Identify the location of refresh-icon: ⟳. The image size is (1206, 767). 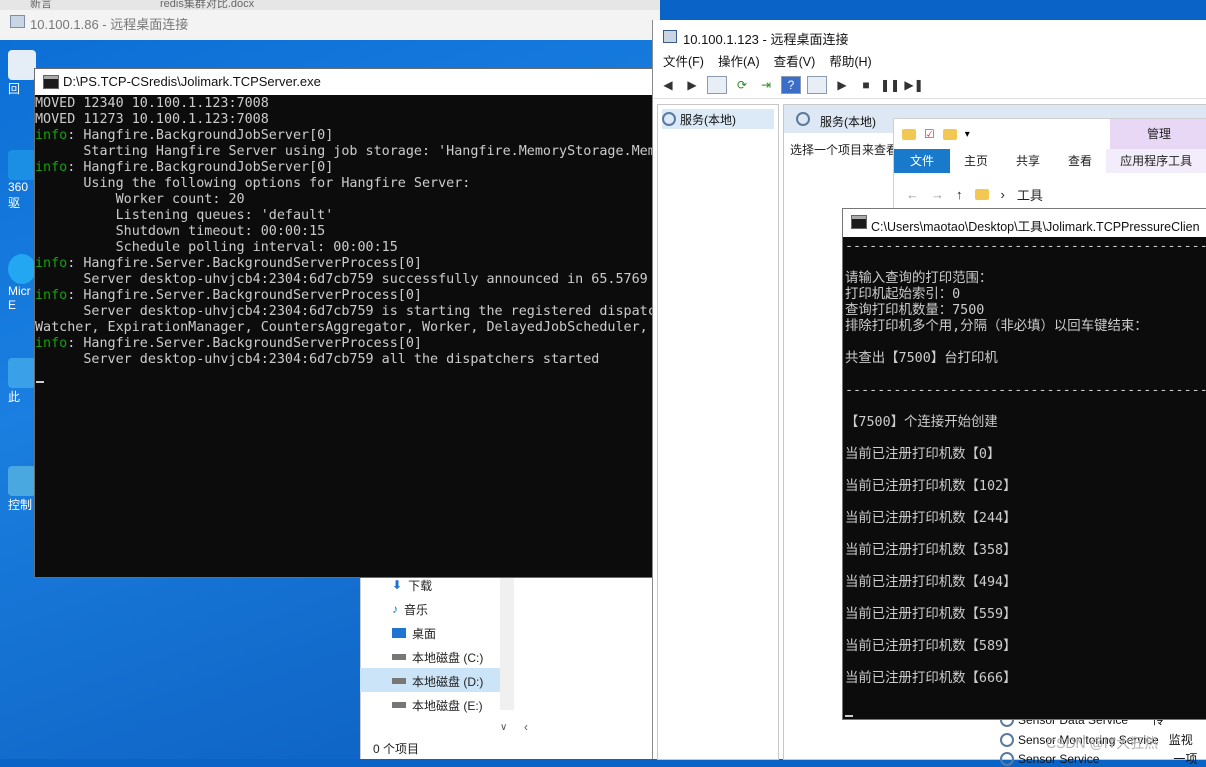
(742, 85).